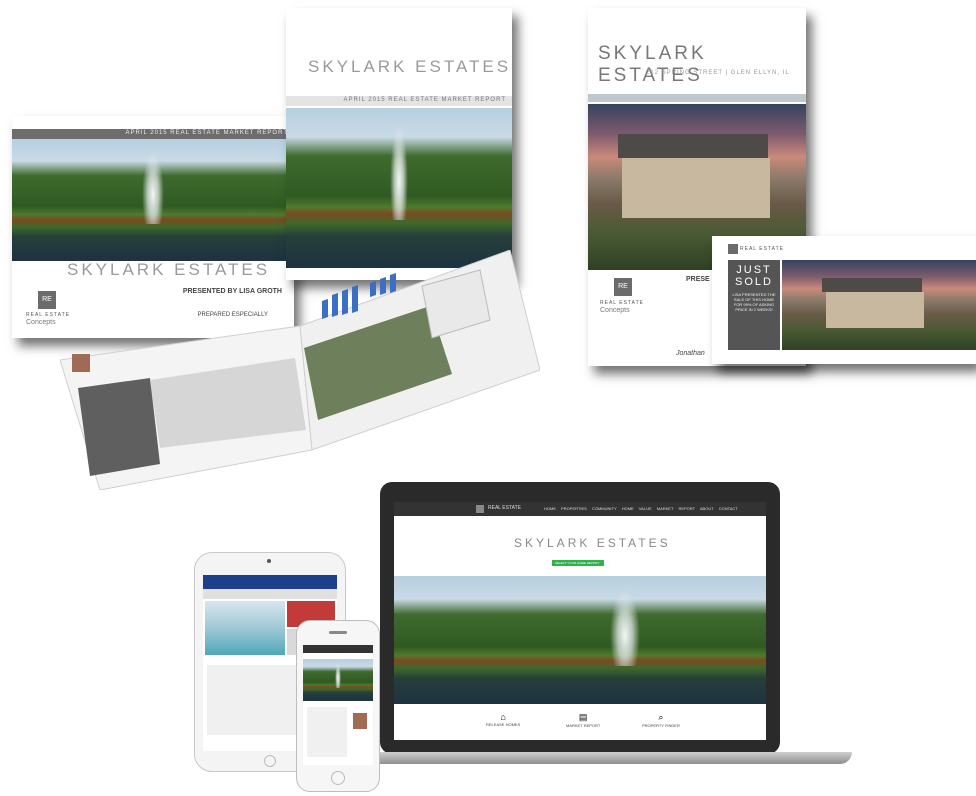  What do you see at coordinates (578, 563) in the screenshot?
I see `site-cta-button: SELECT YOUR HOME REPORT` at bounding box center [578, 563].